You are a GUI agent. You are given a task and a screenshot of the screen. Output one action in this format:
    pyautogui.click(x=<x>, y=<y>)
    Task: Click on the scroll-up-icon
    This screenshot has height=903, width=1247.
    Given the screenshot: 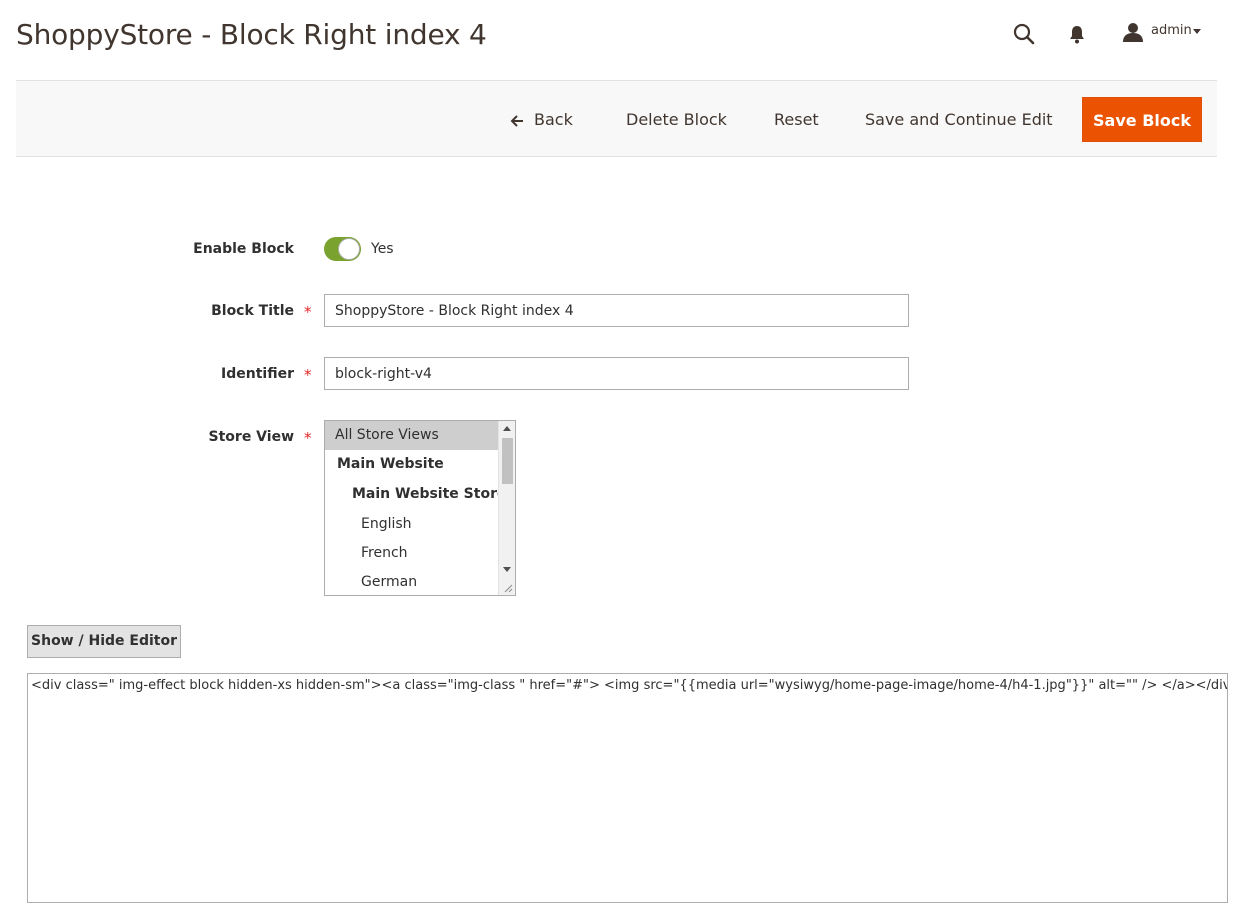 What is the action you would take?
    pyautogui.click(x=507, y=428)
    